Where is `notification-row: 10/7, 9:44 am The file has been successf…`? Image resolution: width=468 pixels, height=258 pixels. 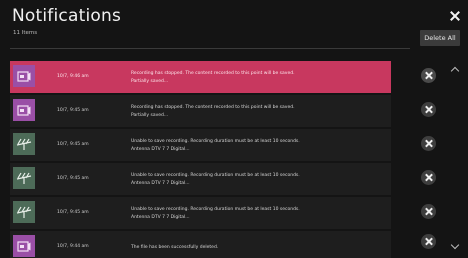
notification-row: 10/7, 9:44 am The file has been successf… is located at coordinates (200, 244).